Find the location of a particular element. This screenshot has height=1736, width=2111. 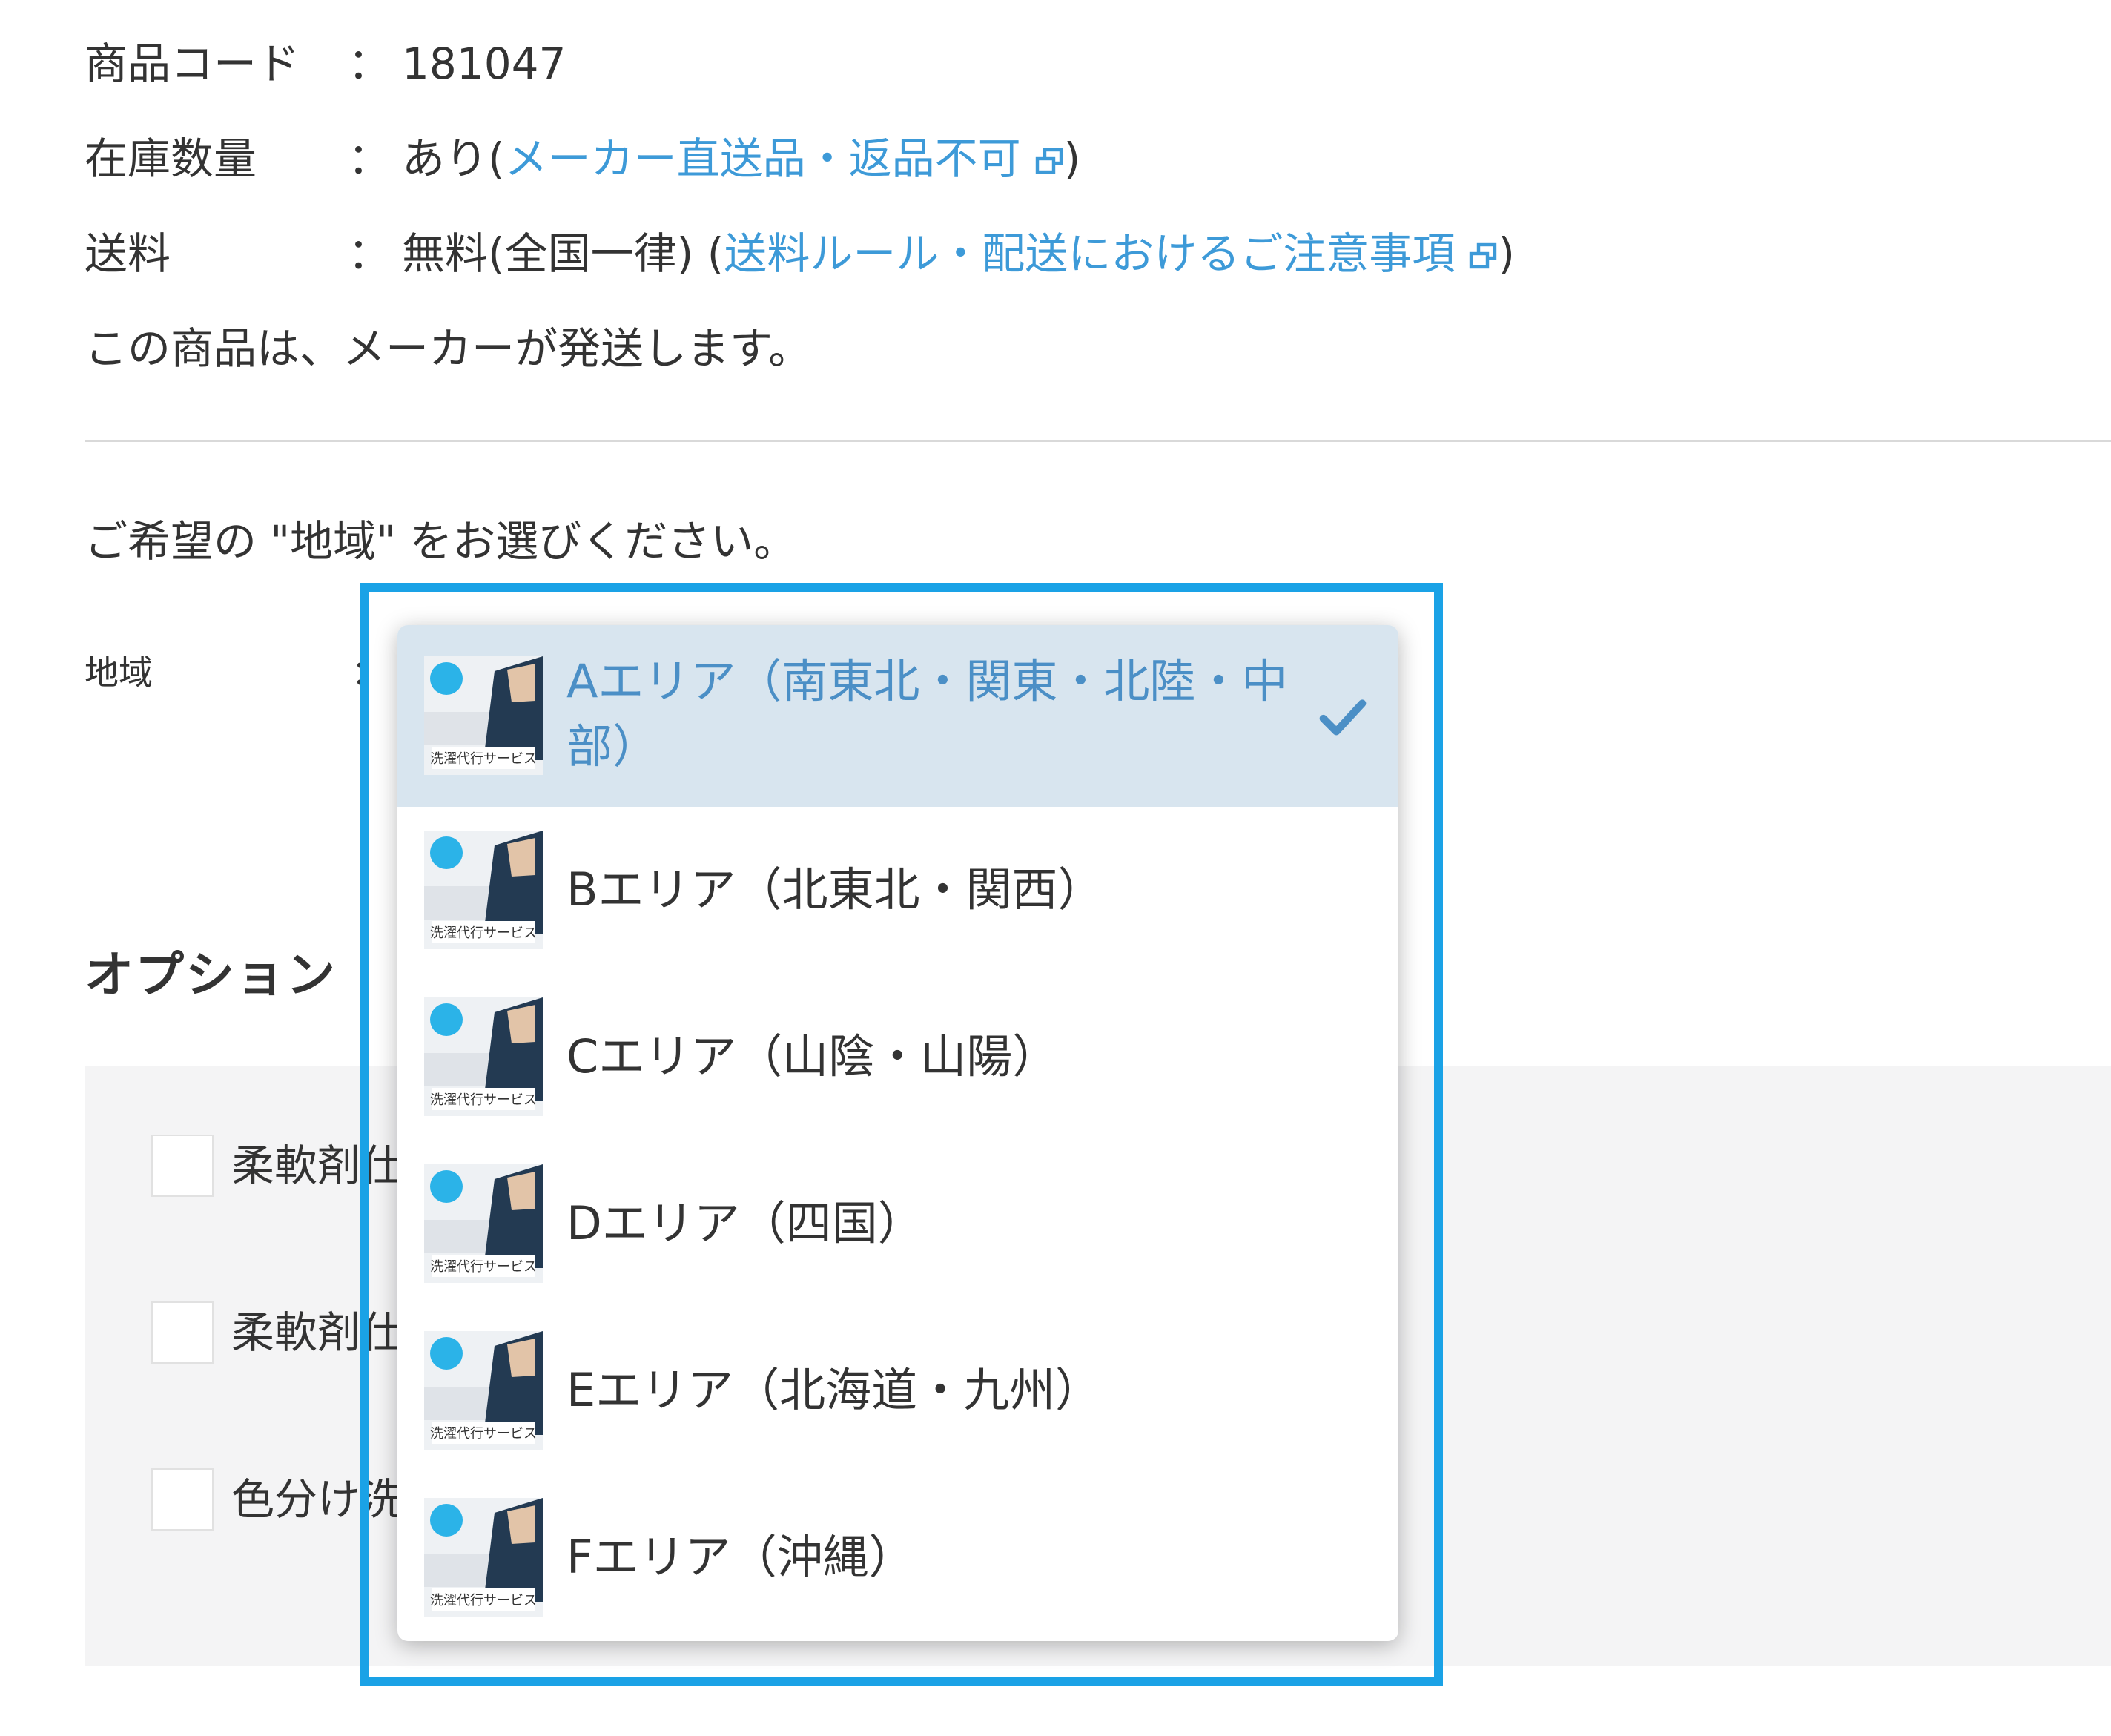

region-option-b: 洗濯代行サービス Bエリア（北東北・関西） is located at coordinates (897, 891).